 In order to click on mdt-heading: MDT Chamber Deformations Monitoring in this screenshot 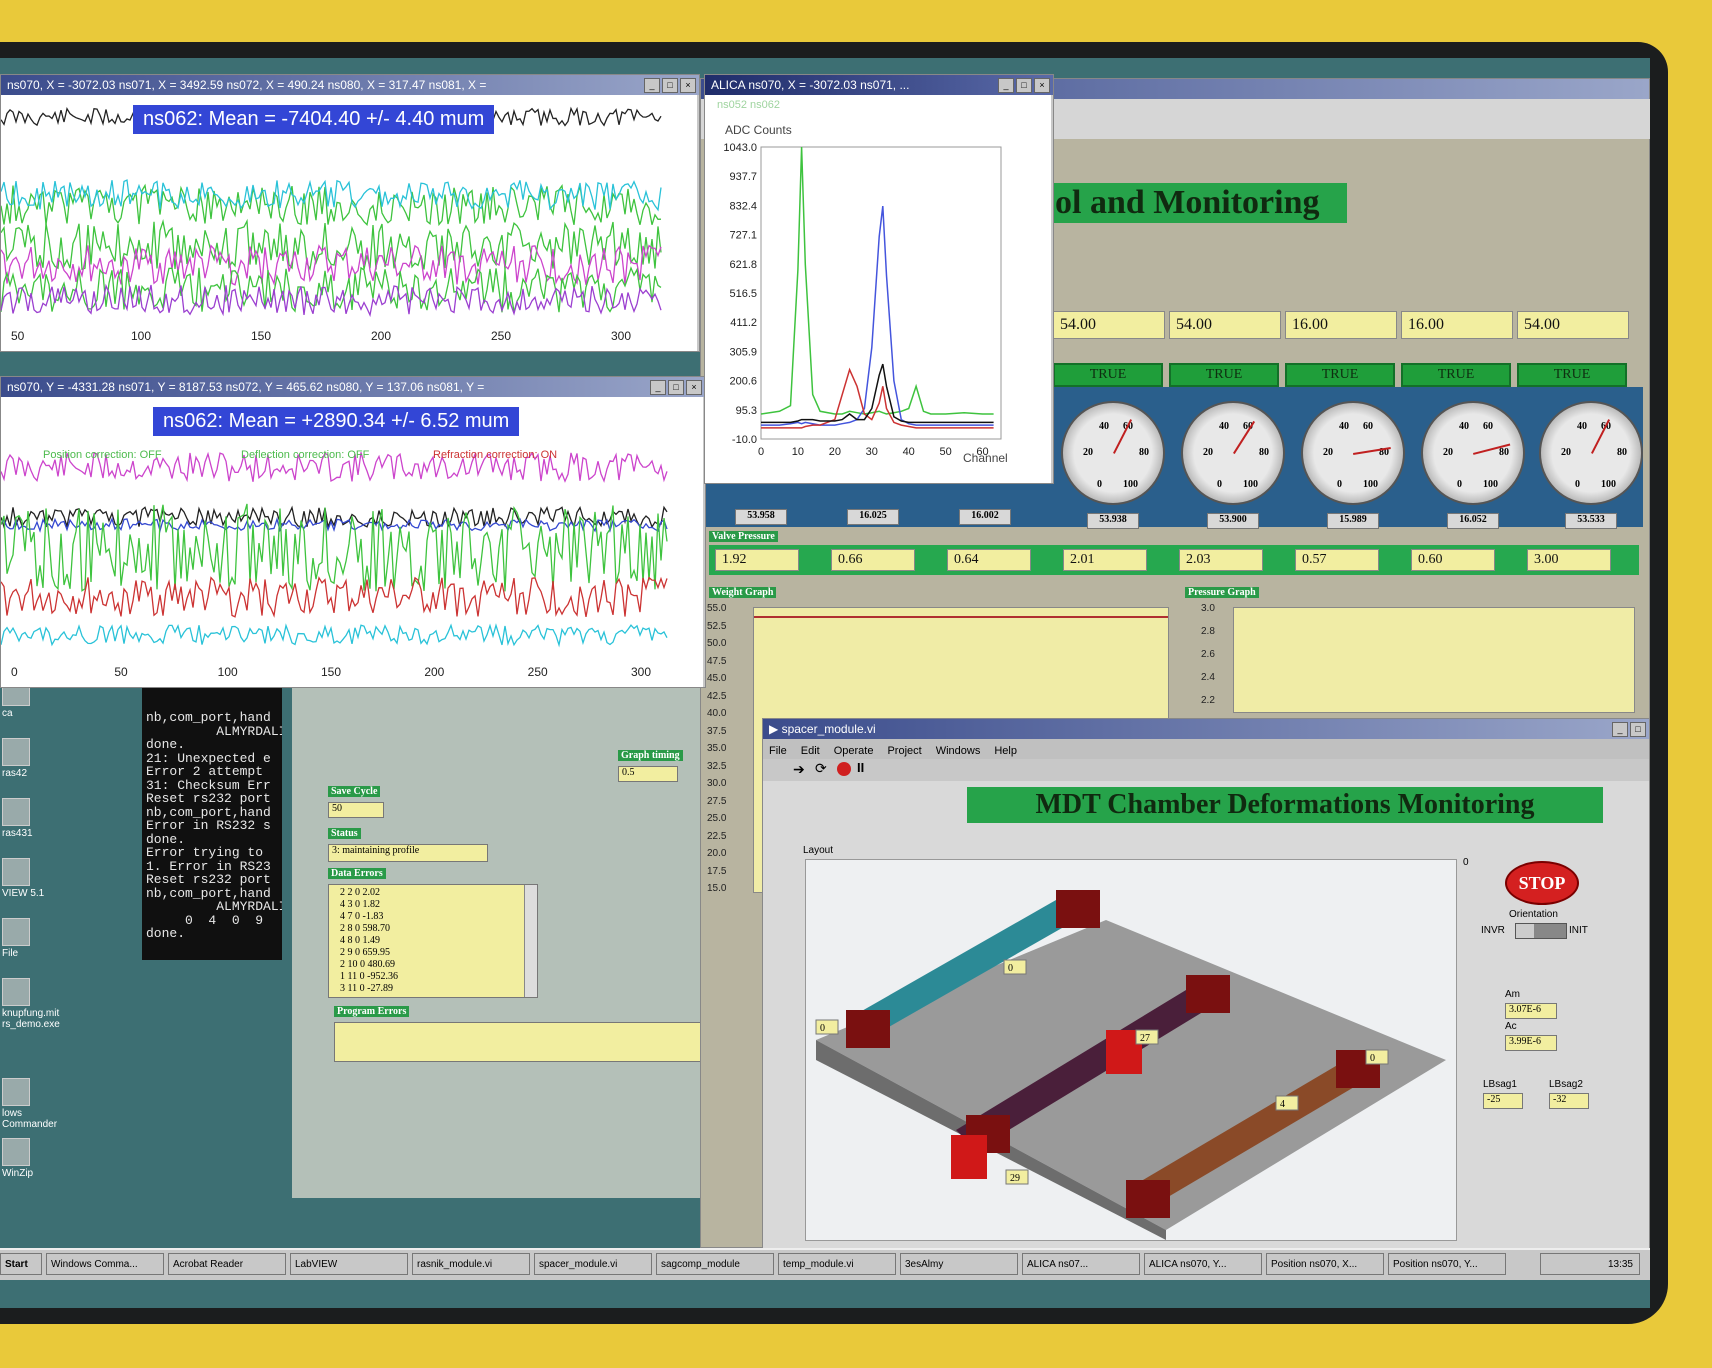, I will do `click(1285, 805)`.